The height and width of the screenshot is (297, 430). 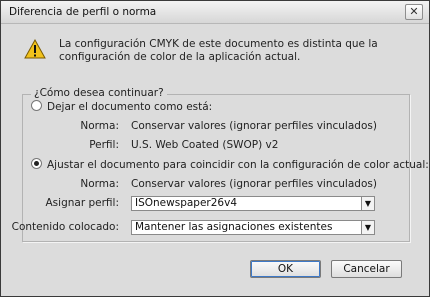 I want to click on ok-button: OK, so click(x=285, y=269).